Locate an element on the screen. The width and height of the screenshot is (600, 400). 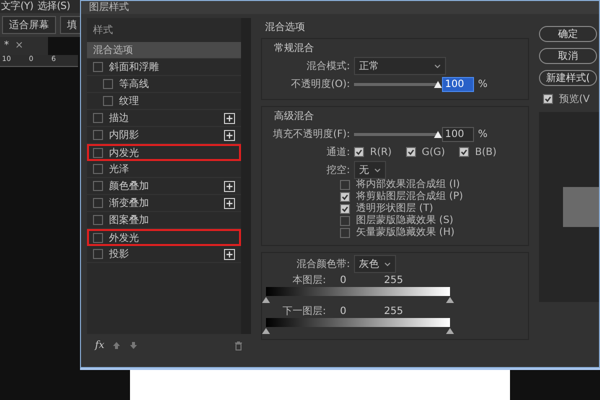
dialog-button: 取消 is located at coordinates (568, 56).